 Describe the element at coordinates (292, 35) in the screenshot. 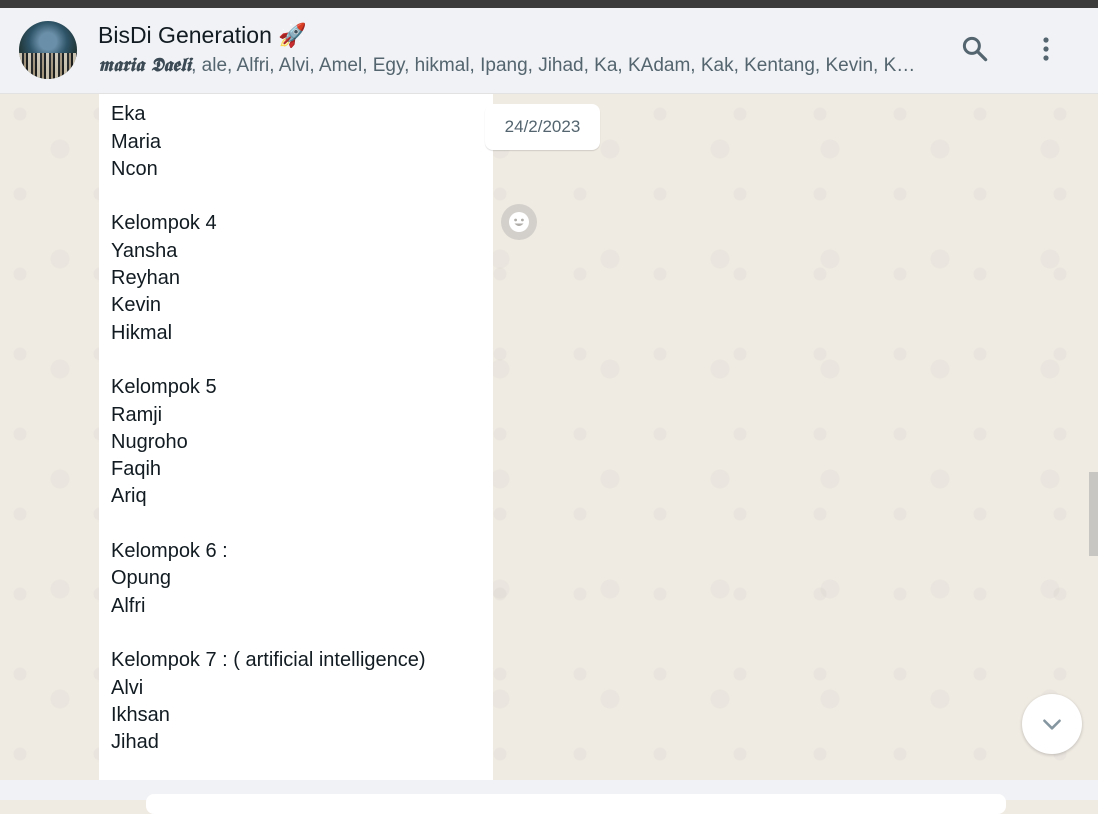

I see `rocket-emoji: 🚀` at that location.